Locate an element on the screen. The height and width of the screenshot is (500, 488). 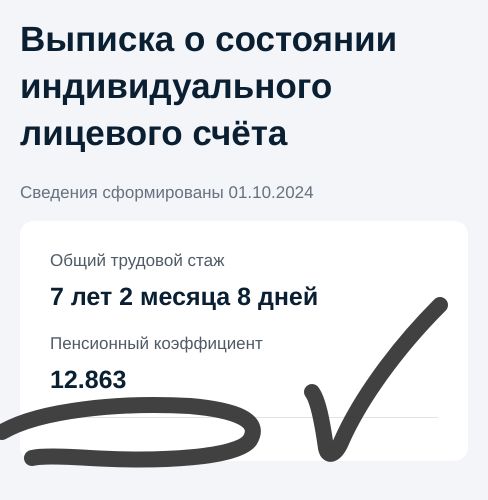
field-value: 7 лет 2 месяца 8 дней is located at coordinates (185, 297).